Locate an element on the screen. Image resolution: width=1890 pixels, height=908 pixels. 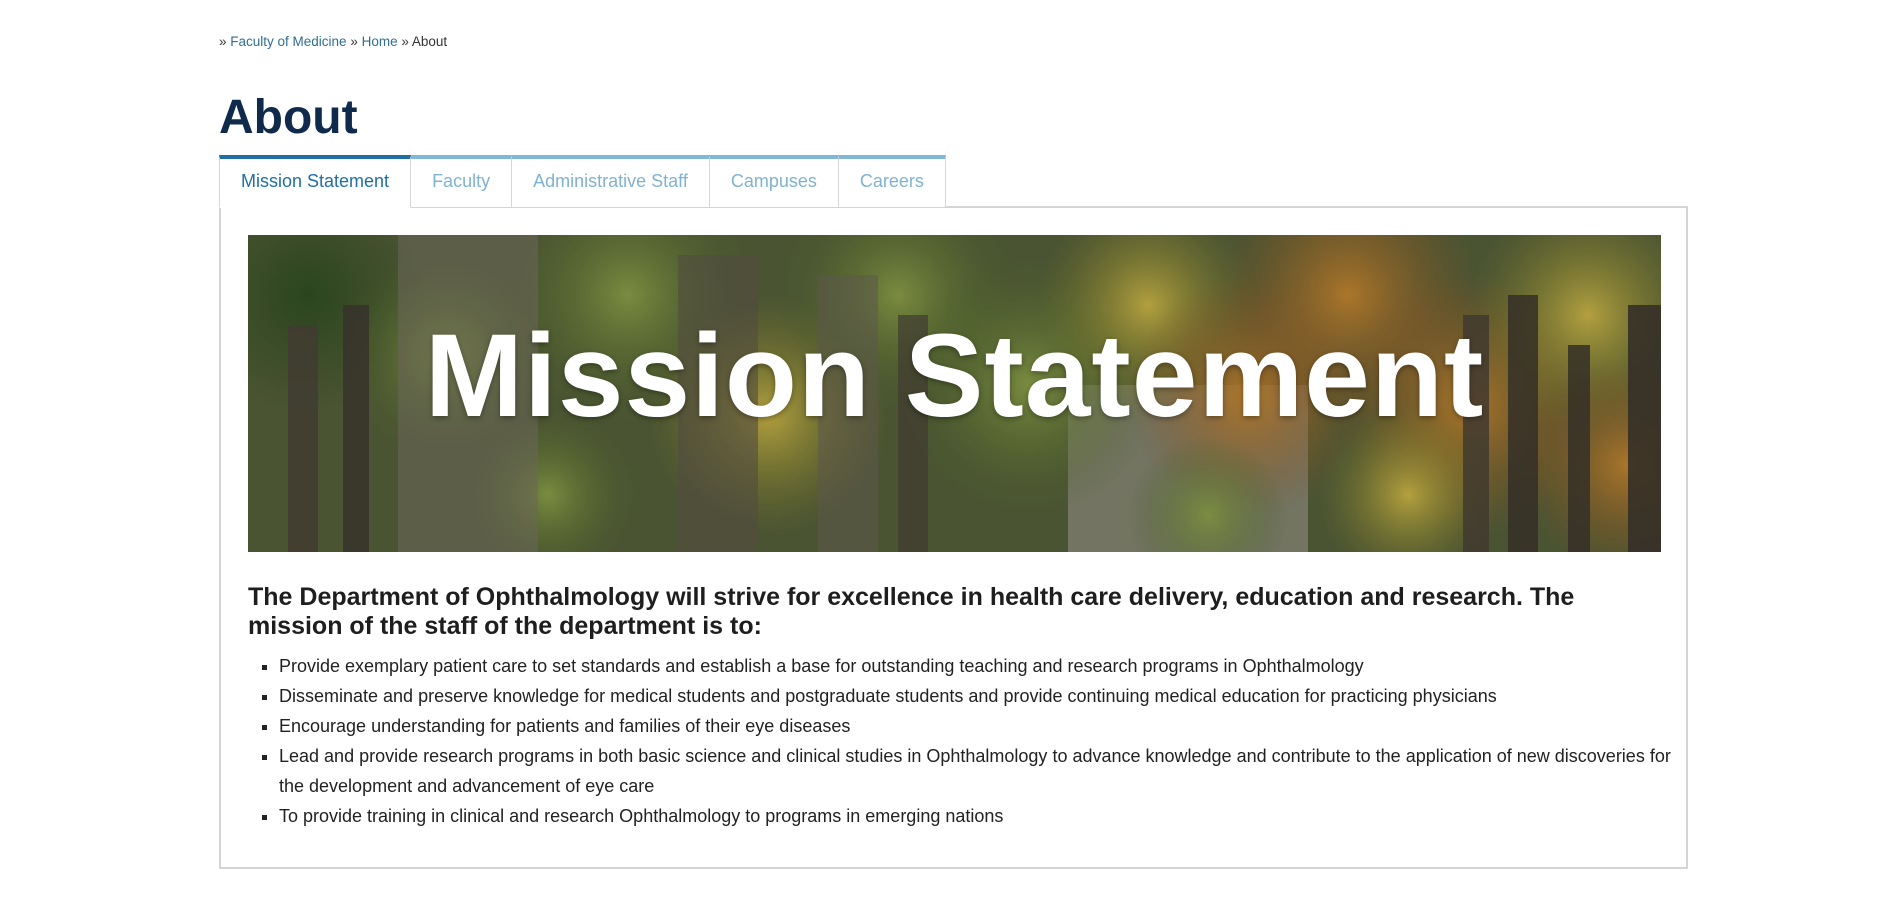
tab-mission-statement: Mission Statement is located at coordinates (315, 181).